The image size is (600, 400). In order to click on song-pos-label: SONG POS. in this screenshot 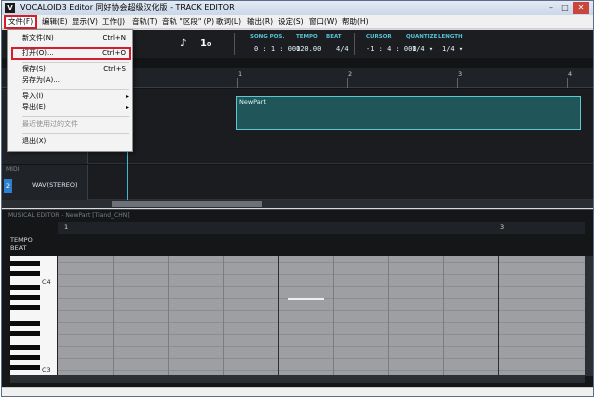, I will do `click(267, 37)`.